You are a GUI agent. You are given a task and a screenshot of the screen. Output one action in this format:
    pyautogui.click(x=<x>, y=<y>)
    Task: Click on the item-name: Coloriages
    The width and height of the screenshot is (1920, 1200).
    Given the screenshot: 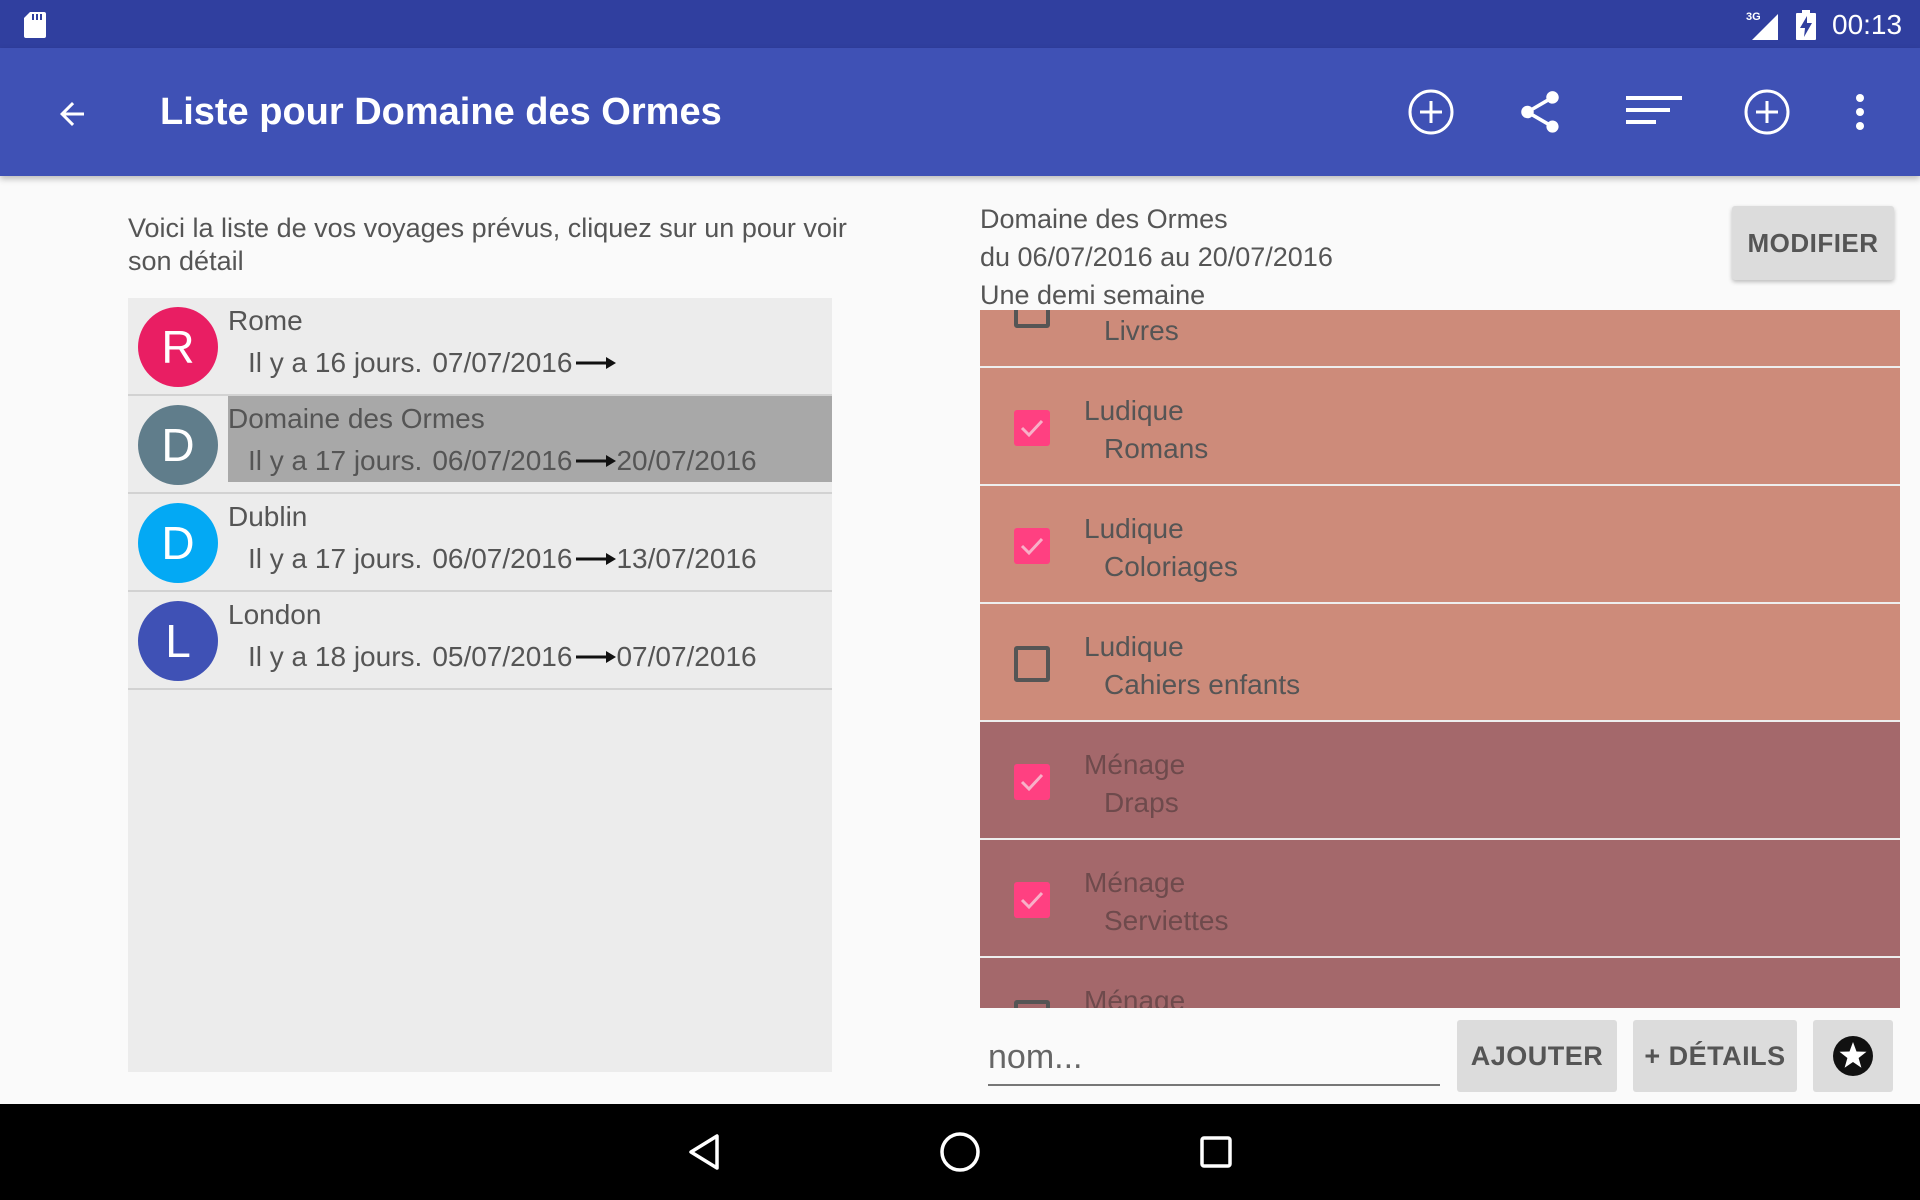 What is the action you would take?
    pyautogui.click(x=1171, y=566)
    